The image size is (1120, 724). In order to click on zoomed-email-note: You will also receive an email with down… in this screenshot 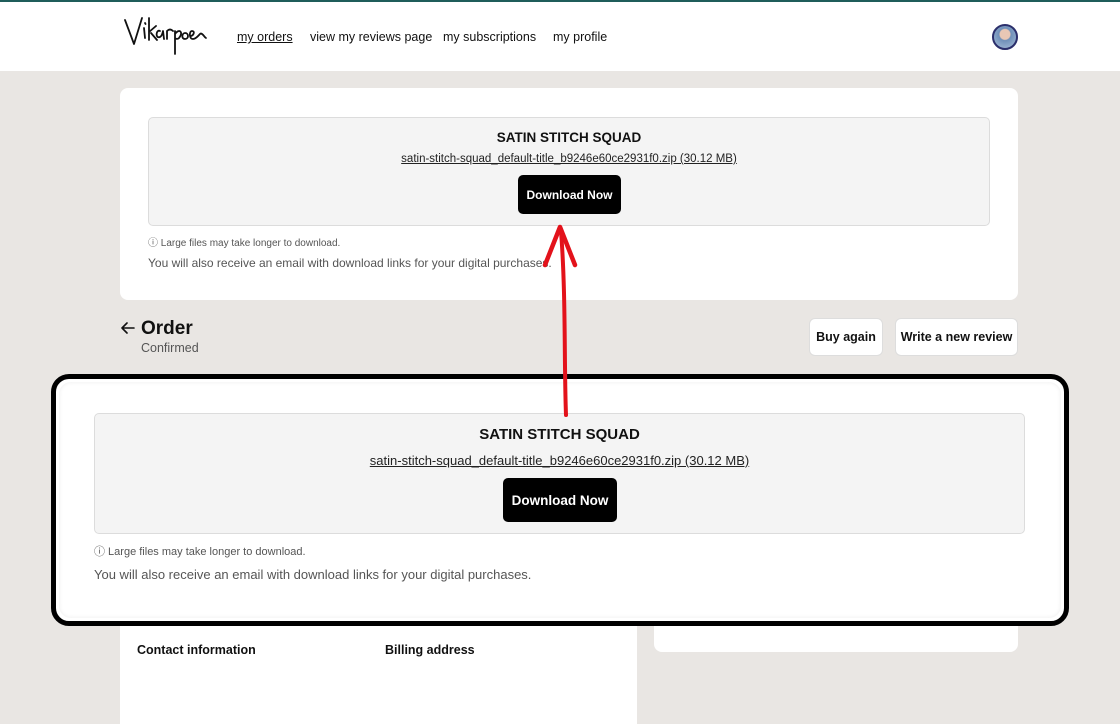, I will do `click(313, 574)`.